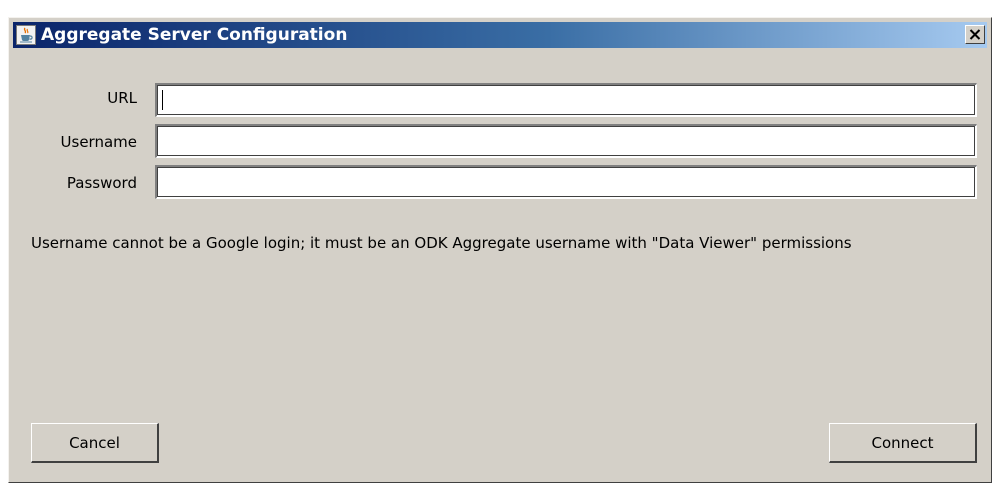 The height and width of the screenshot is (485, 994). I want to click on window-title: Aggregate Server Configuration, so click(194, 35).